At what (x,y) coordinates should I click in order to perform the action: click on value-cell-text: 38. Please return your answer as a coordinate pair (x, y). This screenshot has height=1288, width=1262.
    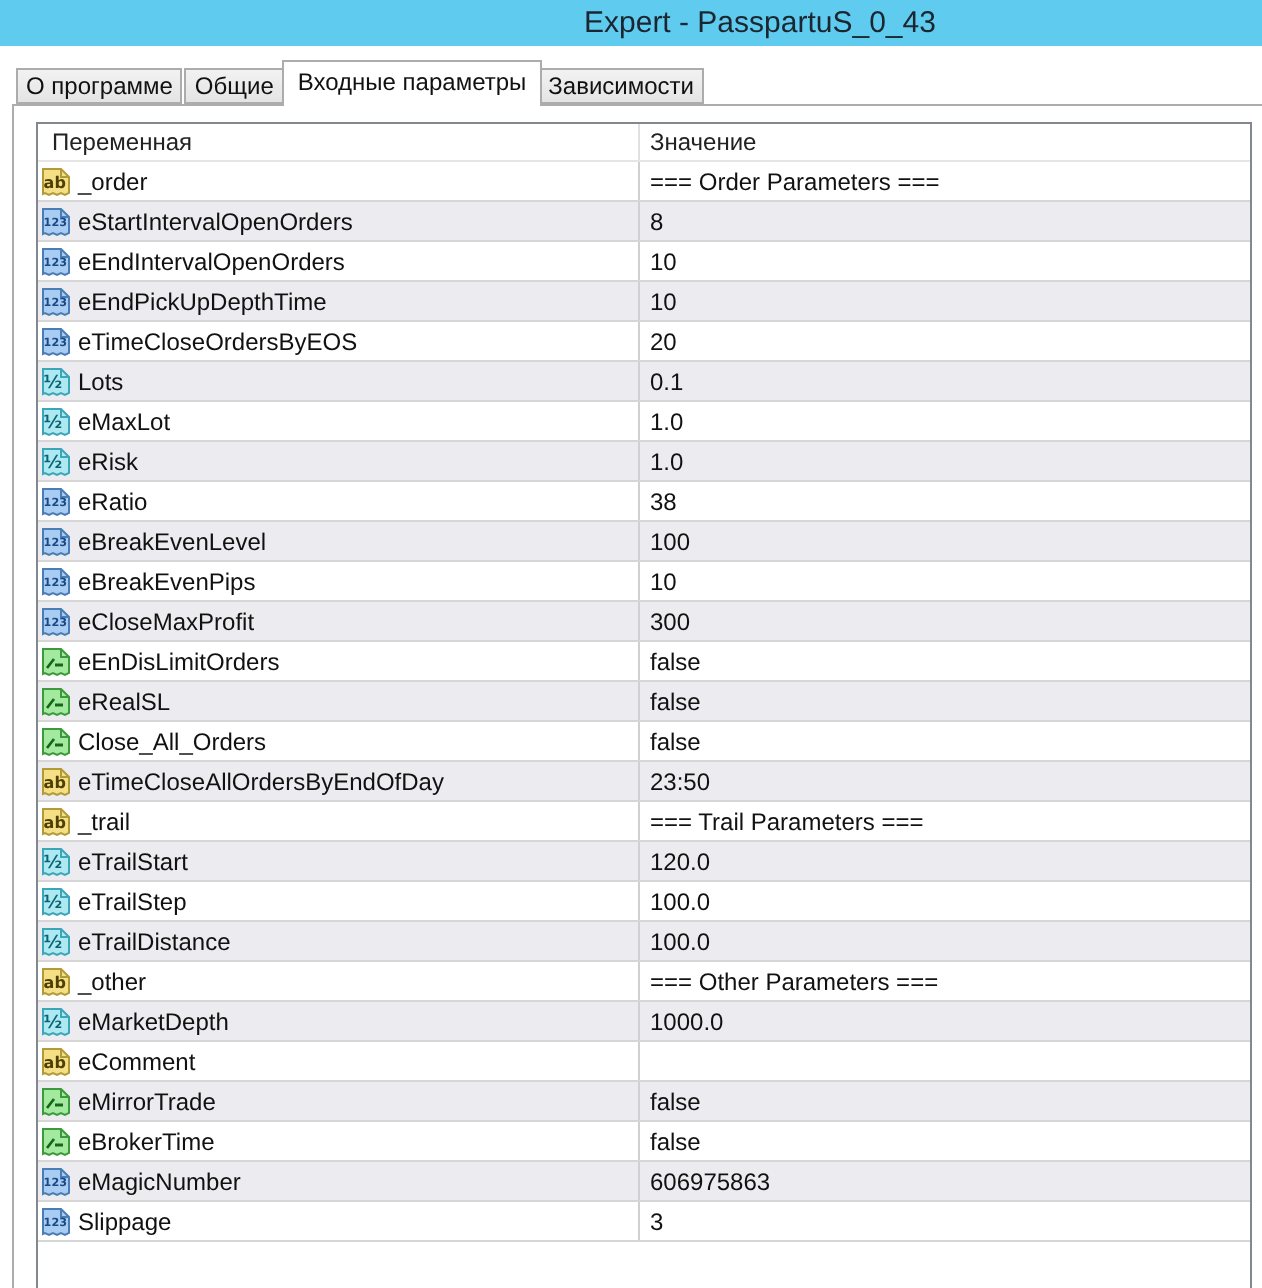
    Looking at the image, I should click on (663, 502).